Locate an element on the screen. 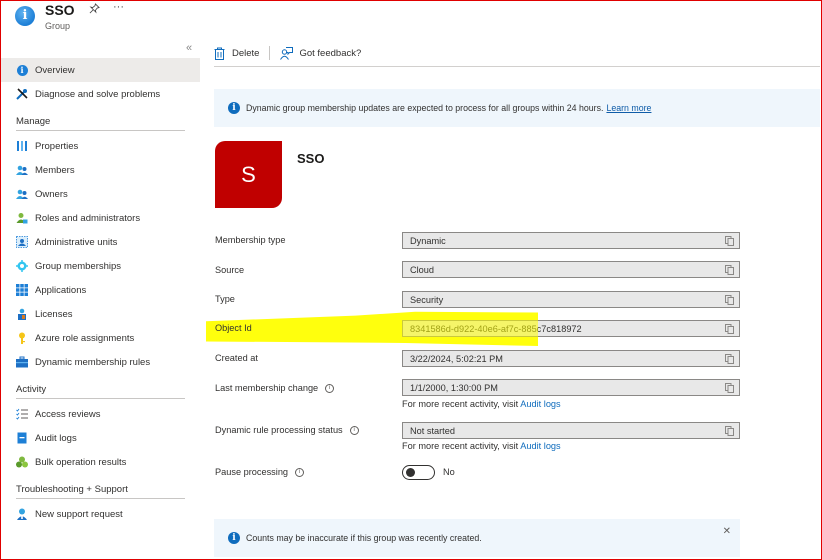 This screenshot has height=560, width=822. membership-type-value: Dynamic is located at coordinates (428, 240).